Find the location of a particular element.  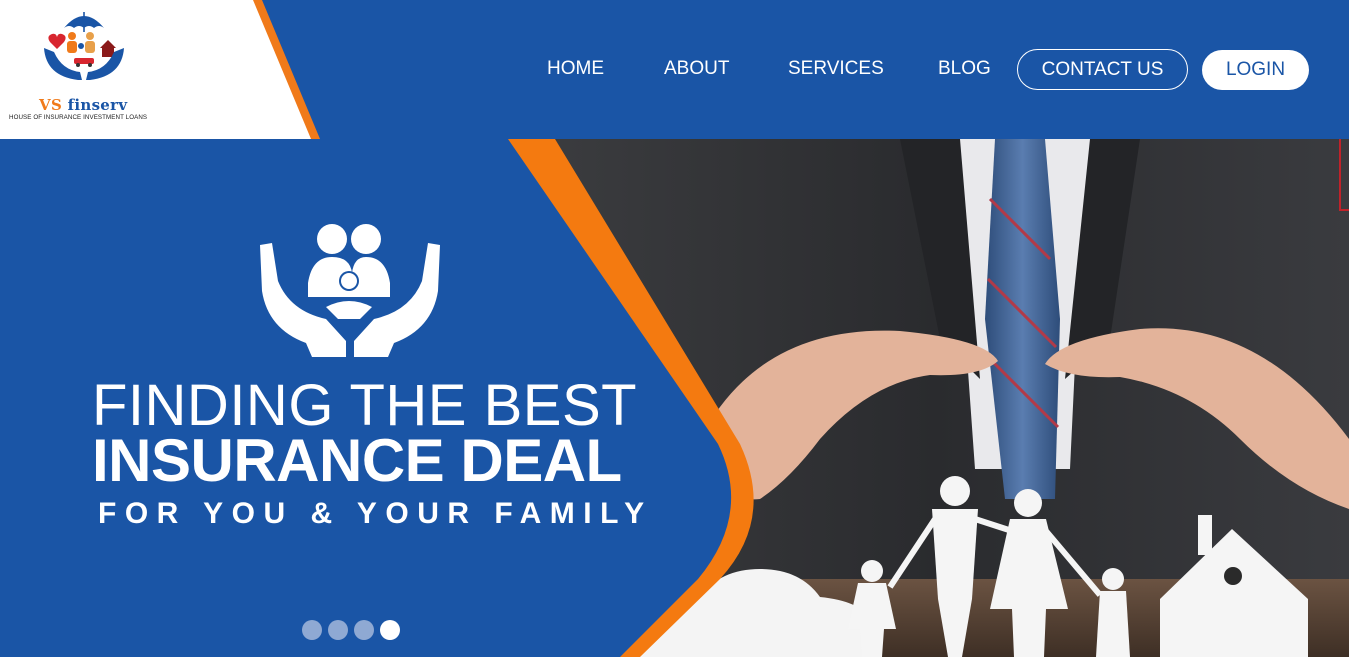

nav-home: HOME is located at coordinates (575, 69).